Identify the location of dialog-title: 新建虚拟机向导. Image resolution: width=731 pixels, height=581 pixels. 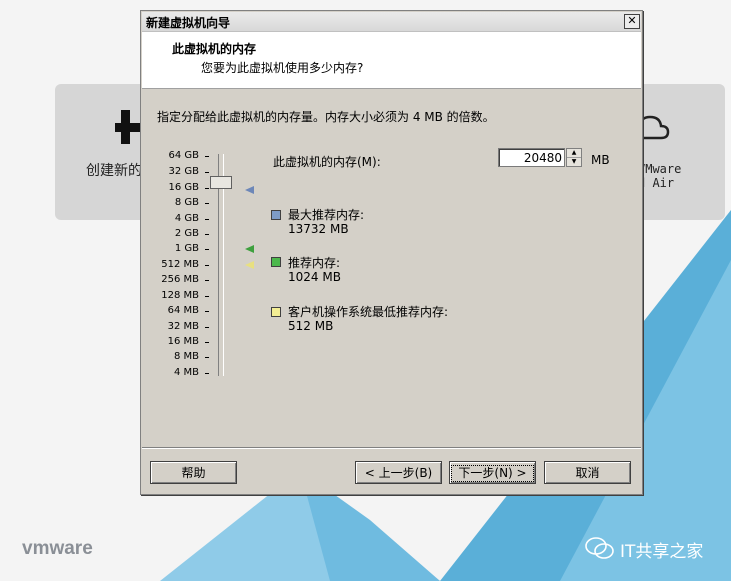
(188, 23).